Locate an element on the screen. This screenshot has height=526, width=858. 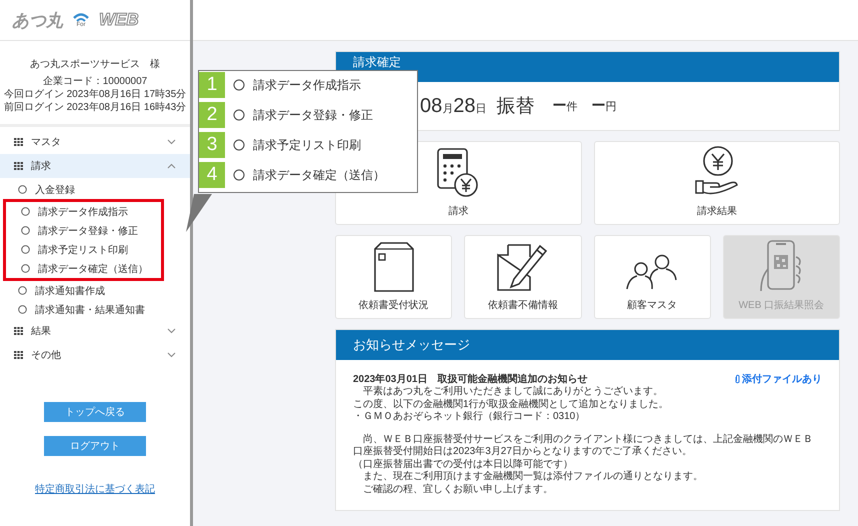
step-number: 1 is located at coordinates (212, 85).